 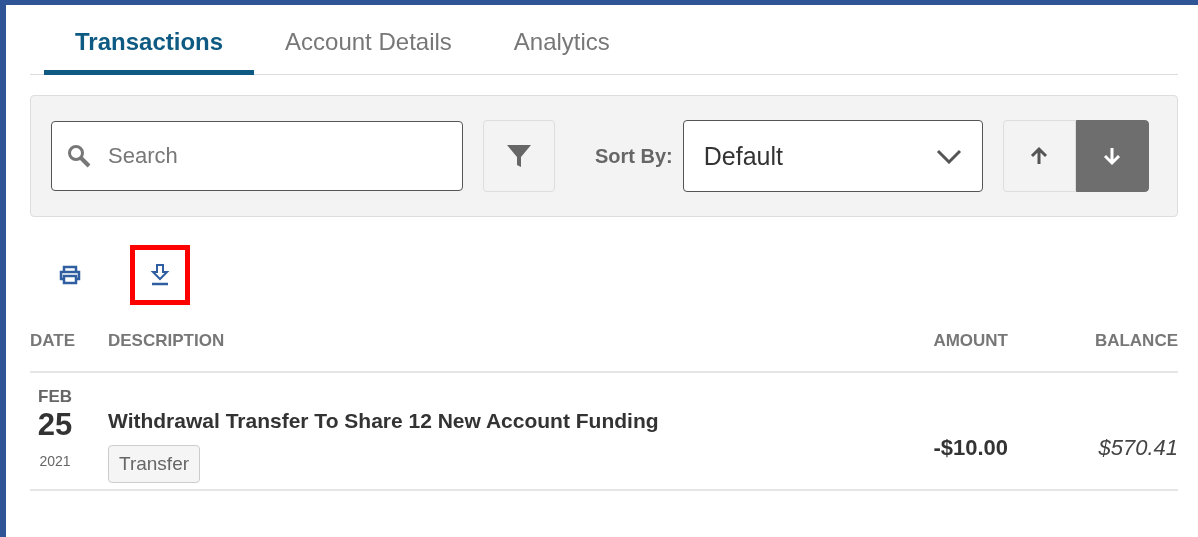 What do you see at coordinates (948, 156) in the screenshot?
I see `chevron-icon` at bounding box center [948, 156].